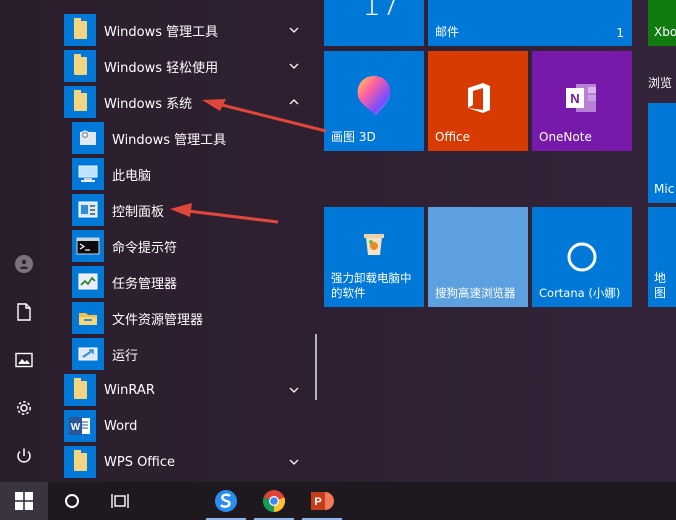  What do you see at coordinates (88, 354) in the screenshot?
I see `run-icon` at bounding box center [88, 354].